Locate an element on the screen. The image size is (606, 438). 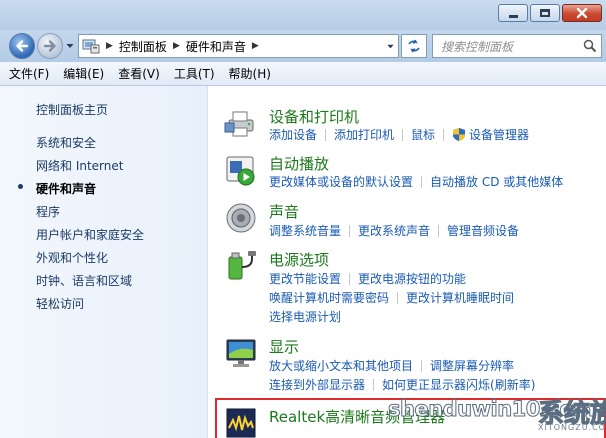
address-row: ▶ 控制面板 ▶ 硬件和声音 ▶ 搜索控制面板 is located at coordinates (303, 46).